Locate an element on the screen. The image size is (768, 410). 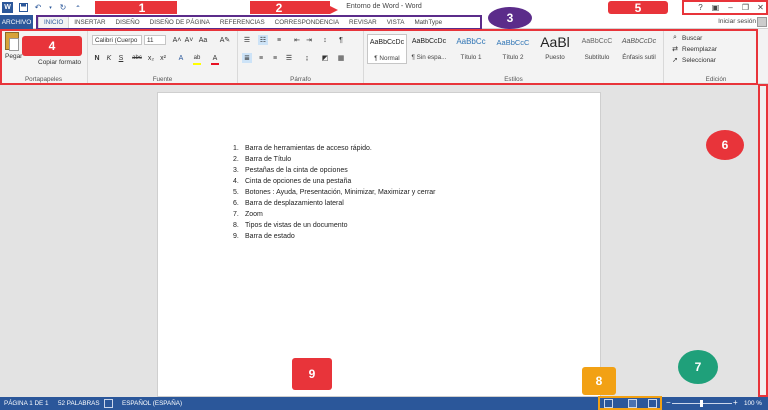
annotation-8-frame is located at coordinates (630, 403).